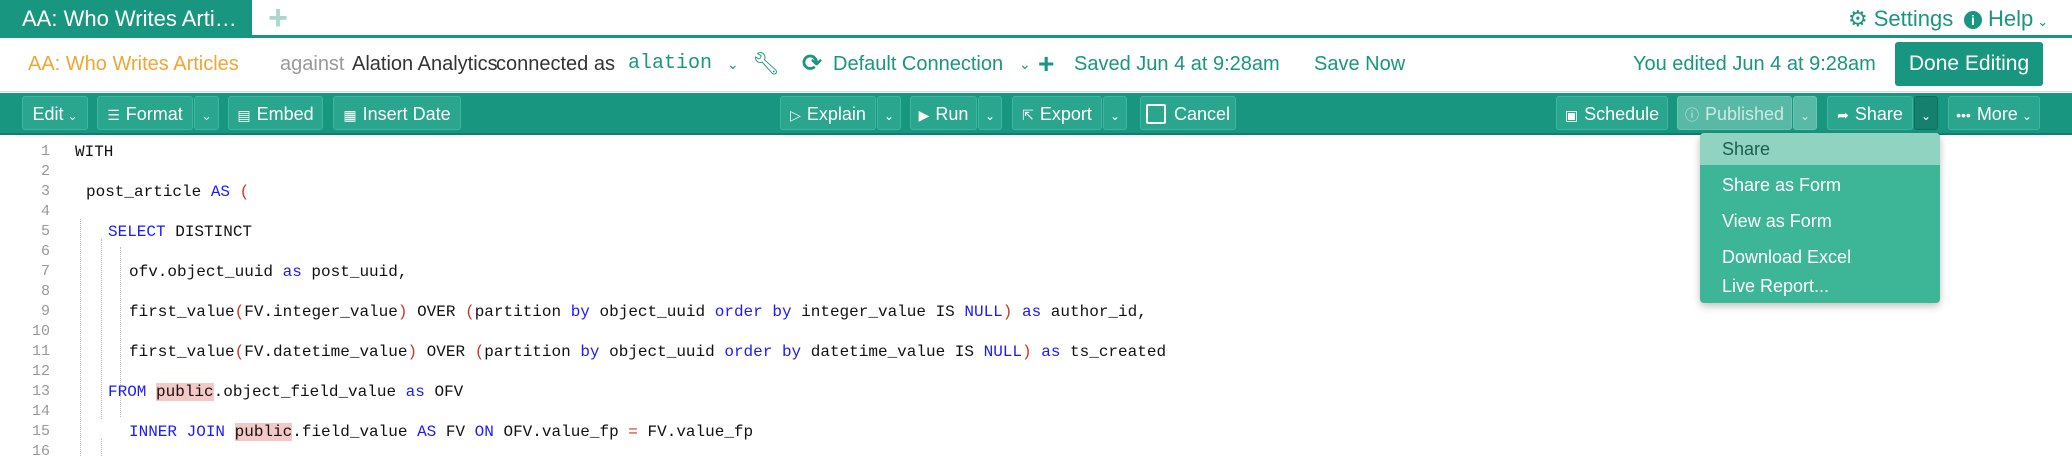 The image size is (2072, 456). What do you see at coordinates (45, 191) in the screenshot?
I see `line-number: 3` at bounding box center [45, 191].